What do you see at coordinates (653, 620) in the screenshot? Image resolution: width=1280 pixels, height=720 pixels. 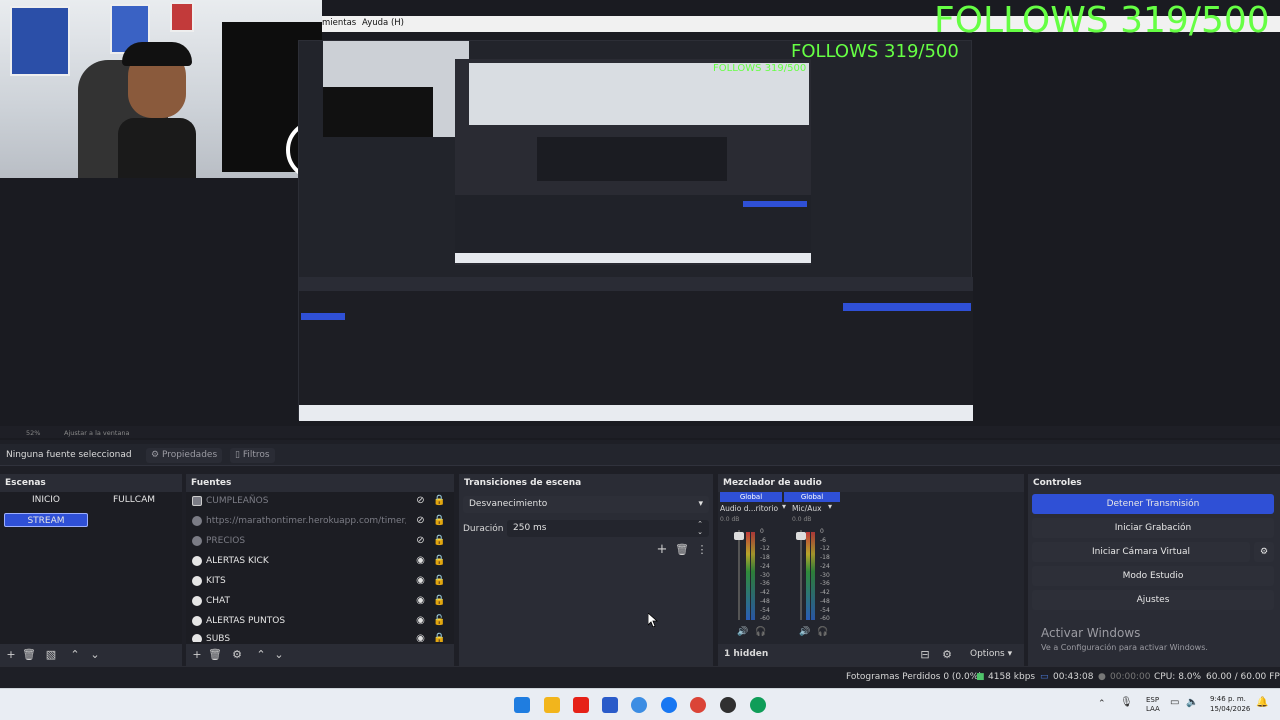 I see `mouse-cursor` at bounding box center [653, 620].